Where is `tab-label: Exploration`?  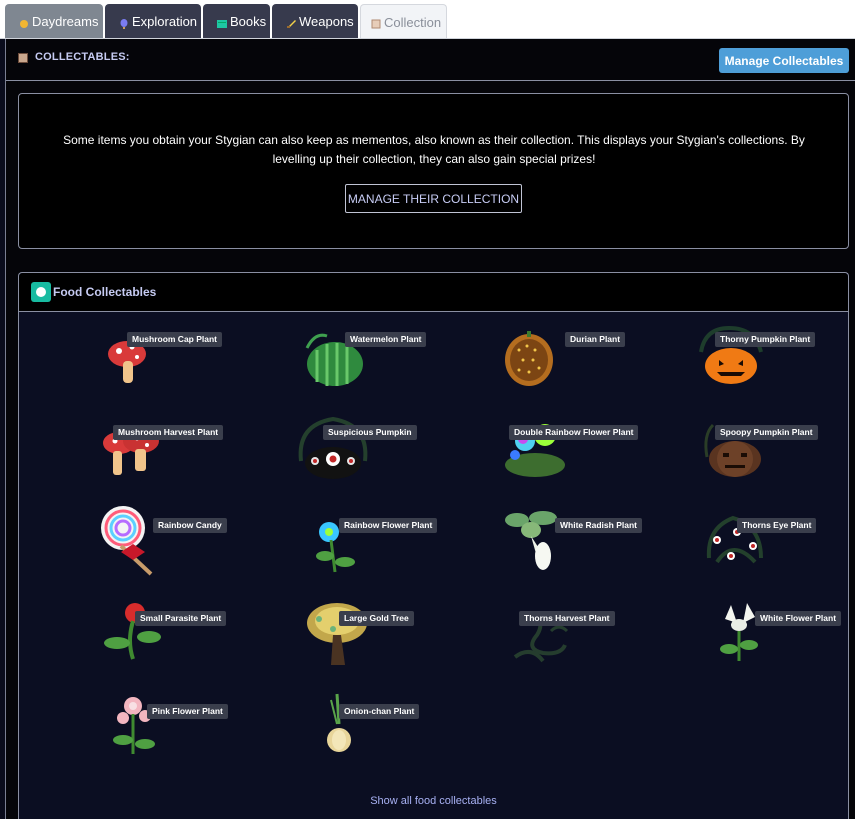 tab-label: Exploration is located at coordinates (165, 21).